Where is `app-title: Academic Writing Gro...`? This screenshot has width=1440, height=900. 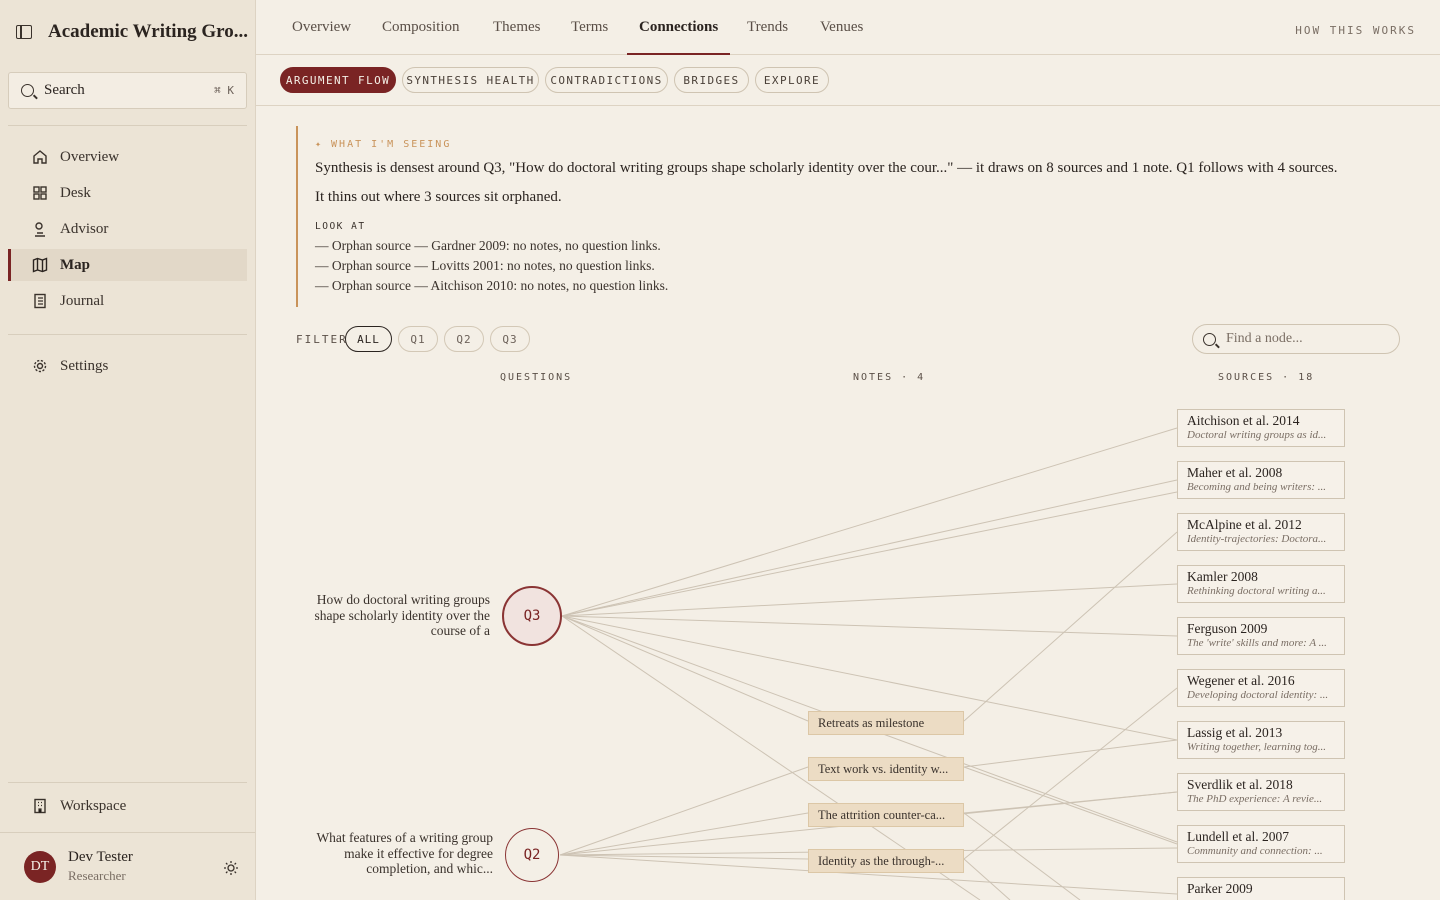 app-title: Academic Writing Gro... is located at coordinates (148, 31).